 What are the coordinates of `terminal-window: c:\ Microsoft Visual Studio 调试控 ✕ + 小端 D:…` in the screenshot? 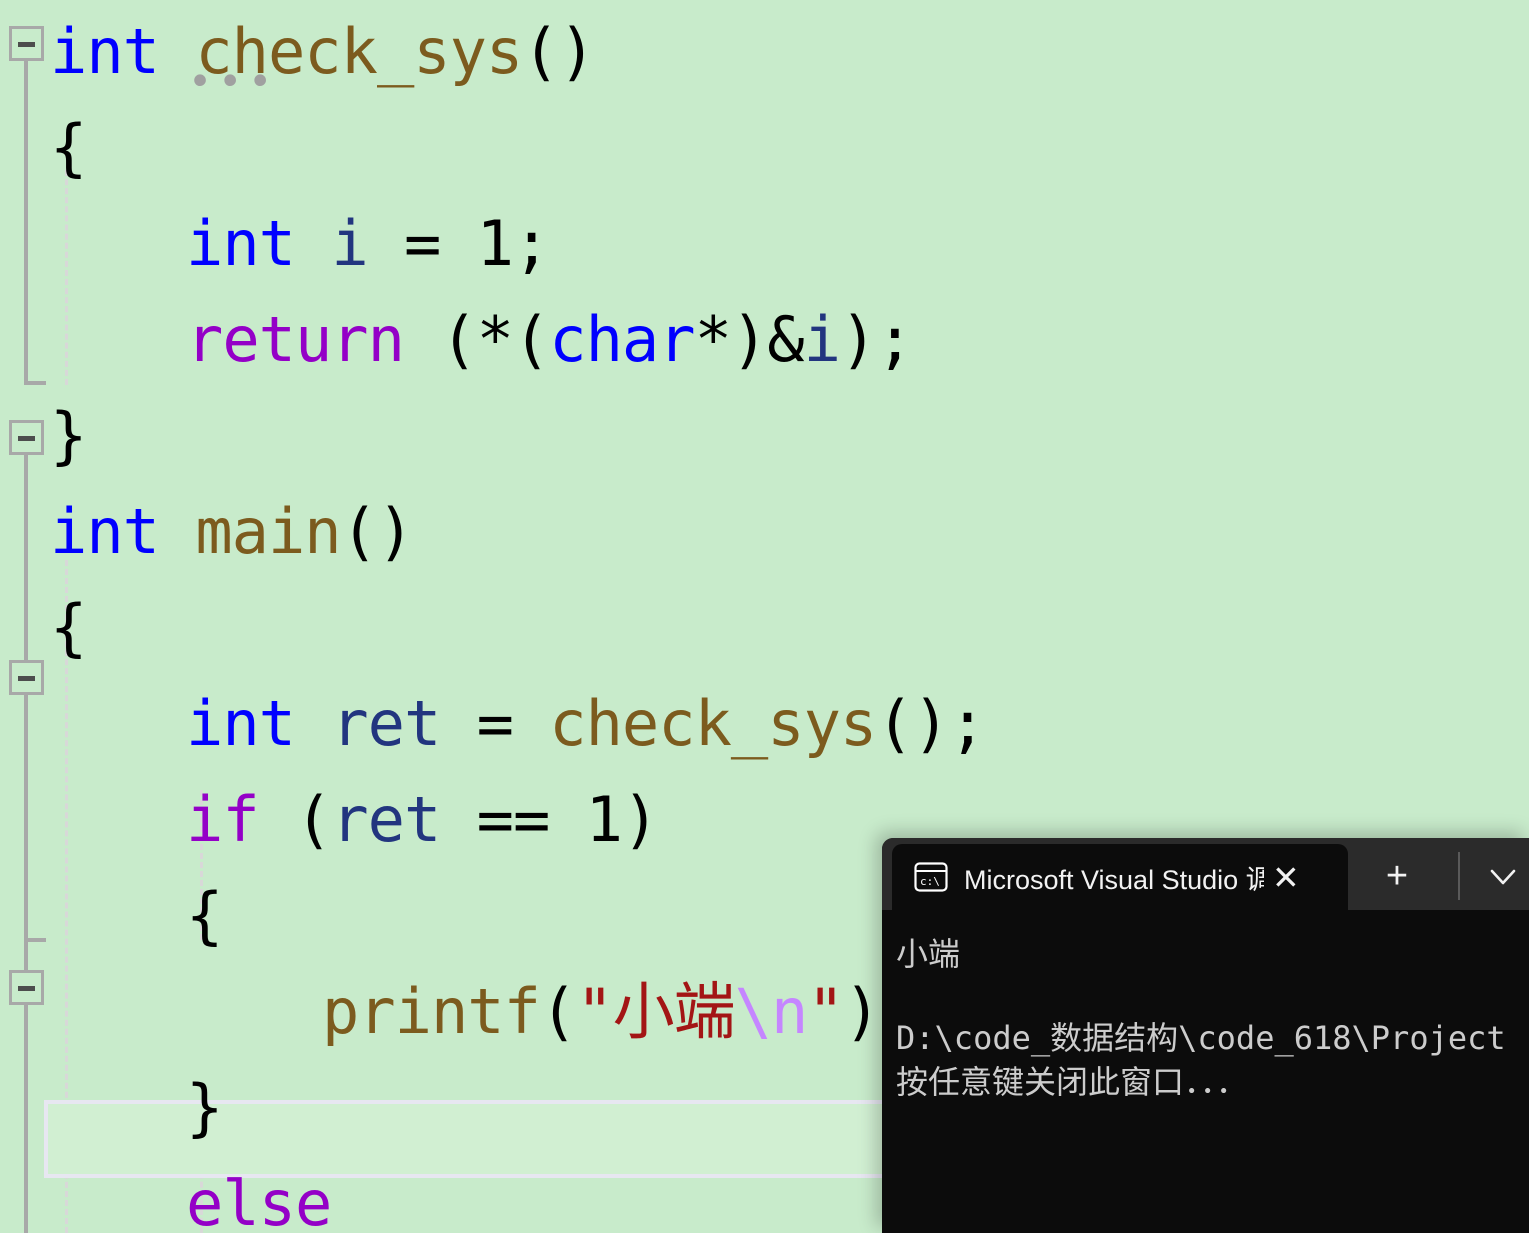 It's located at (1205, 1035).